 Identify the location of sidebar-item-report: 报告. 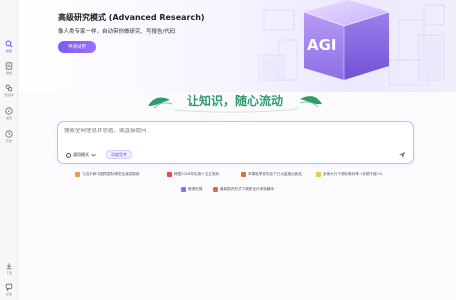
(9, 68).